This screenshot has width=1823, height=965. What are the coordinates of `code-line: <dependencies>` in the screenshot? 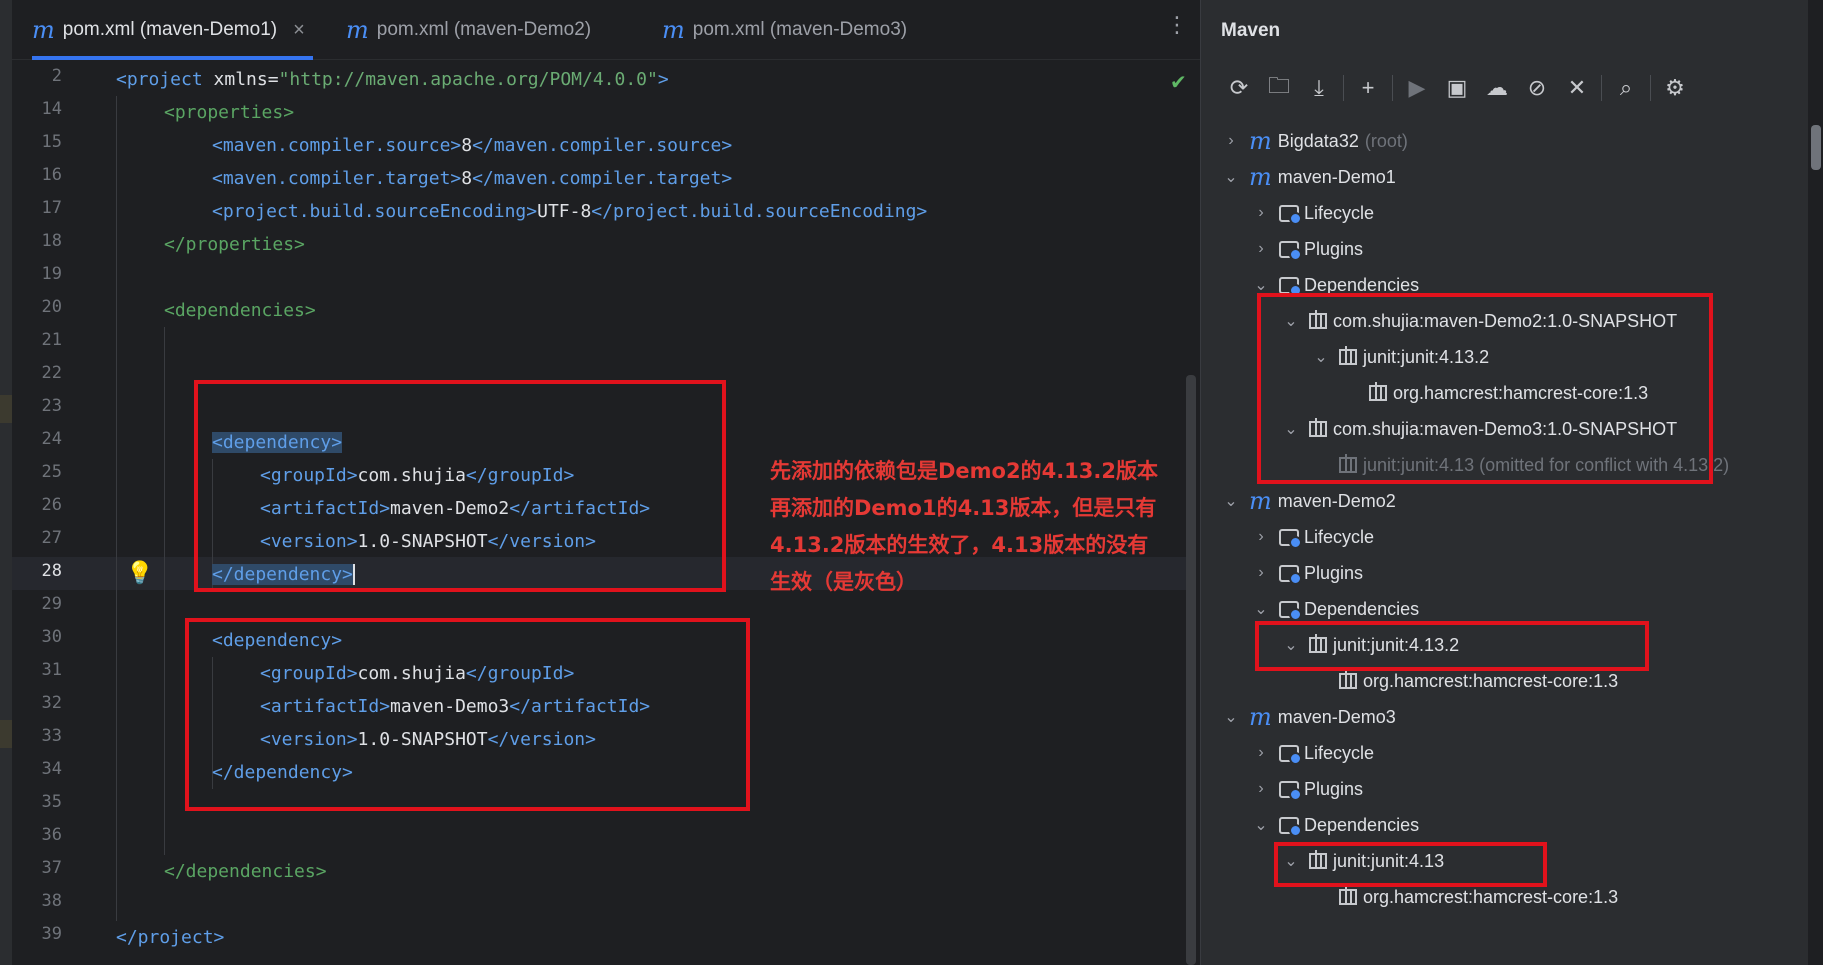 It's located at (240, 310).